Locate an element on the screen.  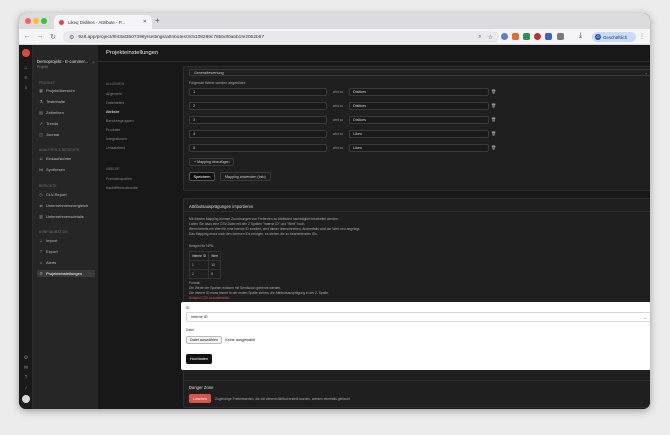
download-example-link: Beispiel CSV herunterladen is located at coordinates (209, 298).